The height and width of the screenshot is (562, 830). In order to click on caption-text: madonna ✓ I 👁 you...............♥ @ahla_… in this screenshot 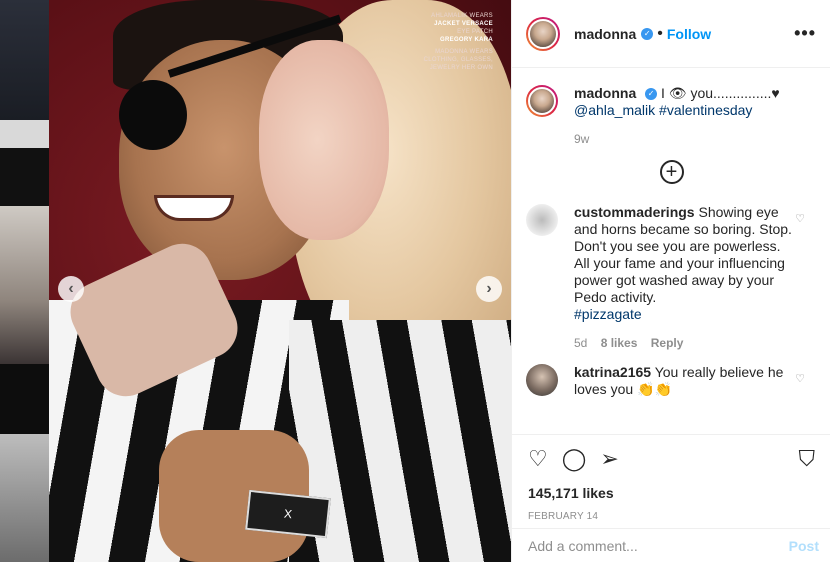, I will do `click(685, 116)`.